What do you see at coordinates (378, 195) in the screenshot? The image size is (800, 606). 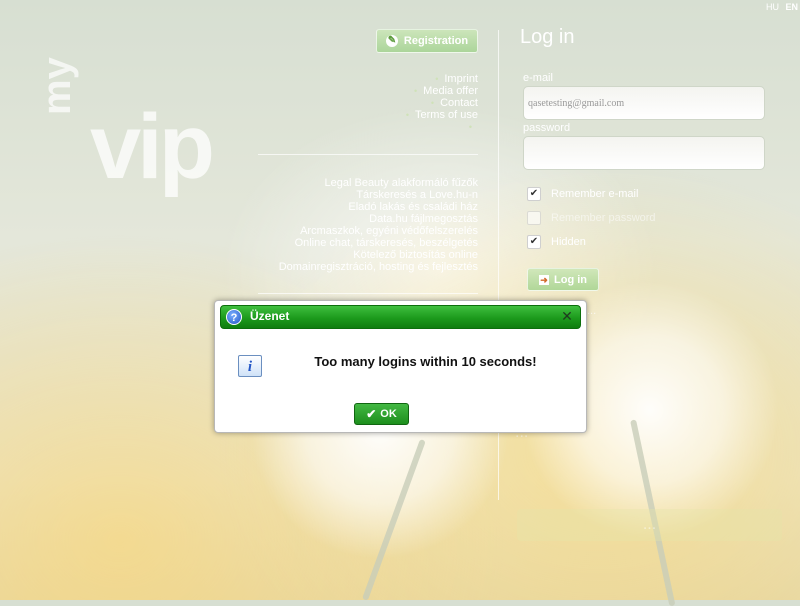 I see `partner-link: Társkeresés a Love.hu-n` at bounding box center [378, 195].